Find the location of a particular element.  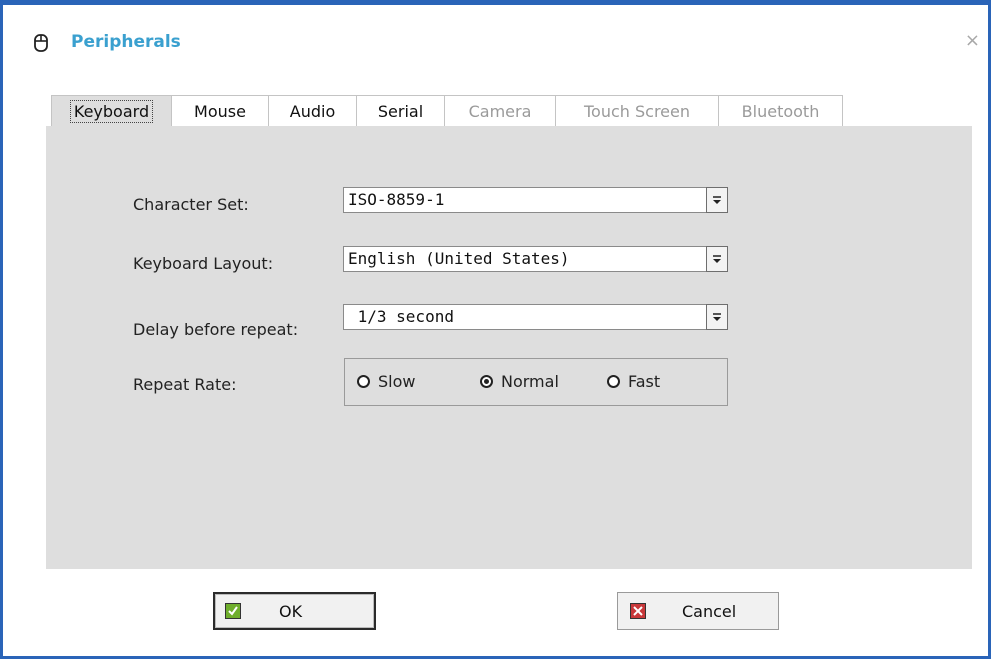

tab-mouse: Mouse is located at coordinates (219, 110).